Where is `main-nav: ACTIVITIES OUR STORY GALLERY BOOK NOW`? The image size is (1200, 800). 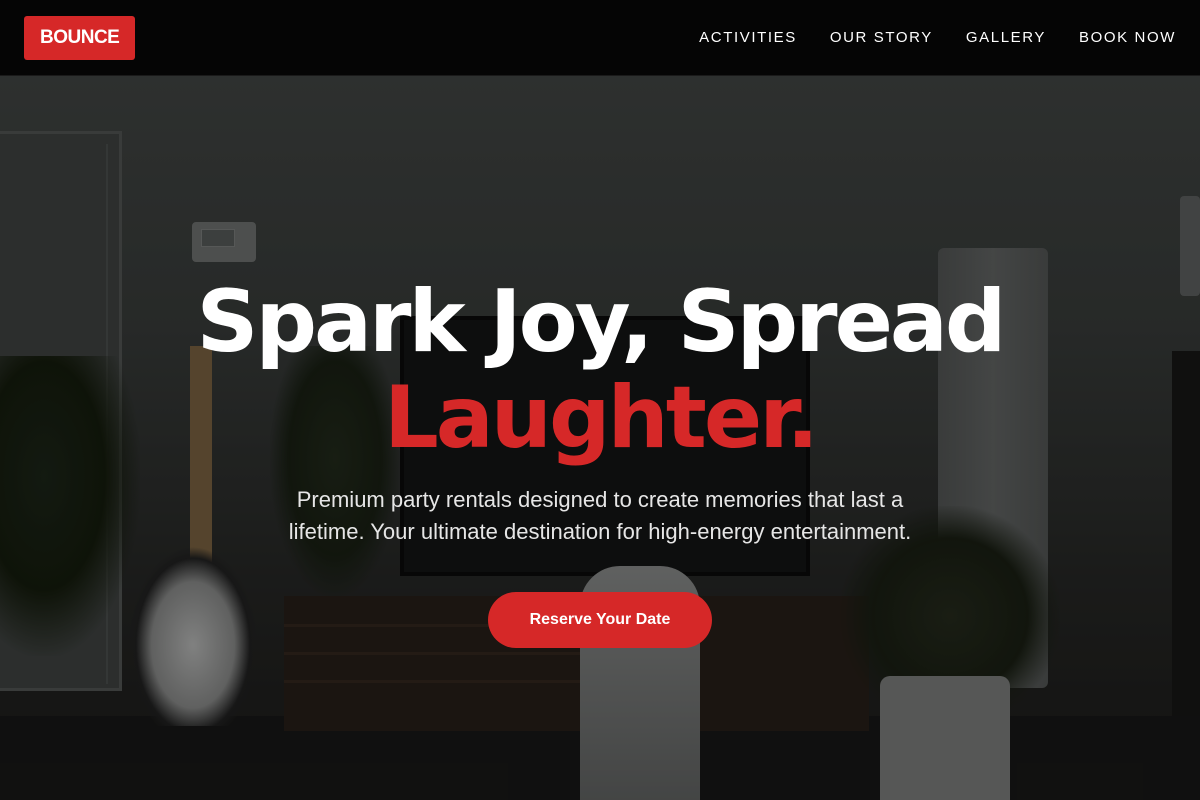 main-nav: ACTIVITIES OUR STORY GALLERY BOOK NOW is located at coordinates (937, 37).